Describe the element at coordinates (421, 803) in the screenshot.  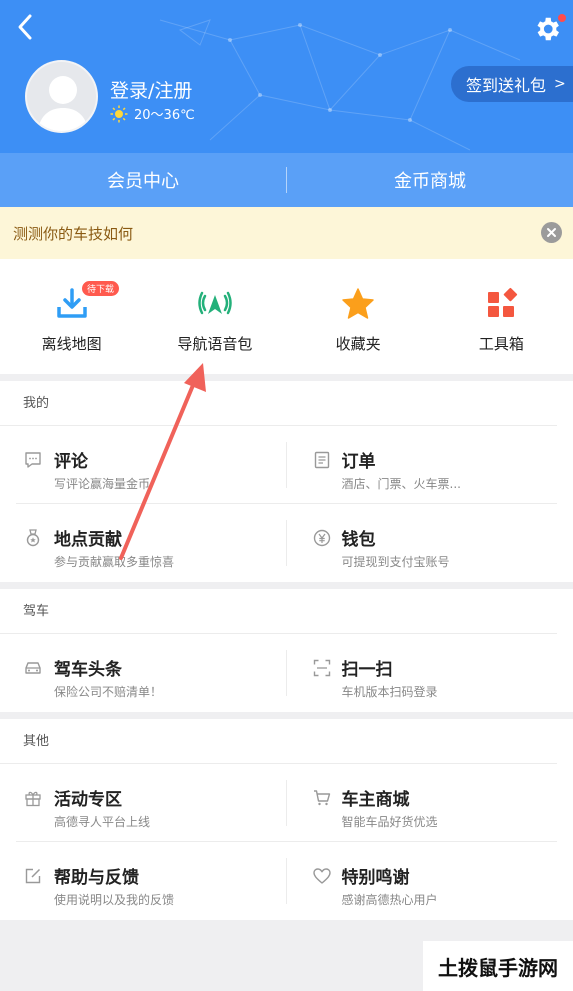
I see `car-owner-mall-item: 车主商城 智能车品好货优选` at that location.